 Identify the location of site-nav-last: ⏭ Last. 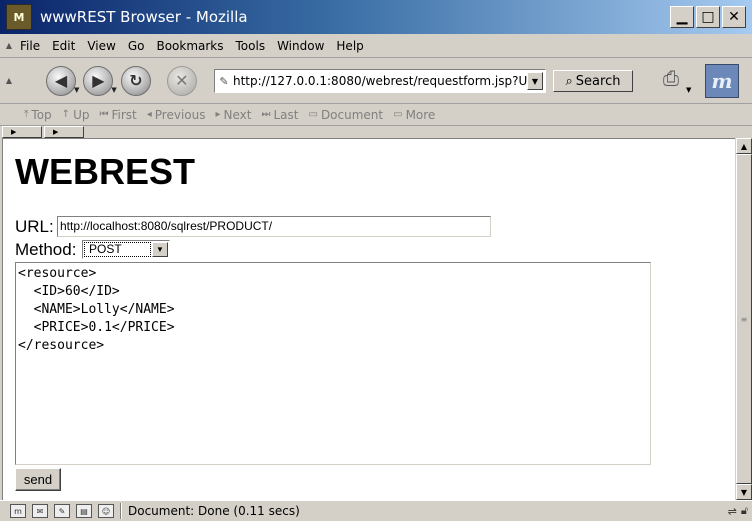
(279, 115).